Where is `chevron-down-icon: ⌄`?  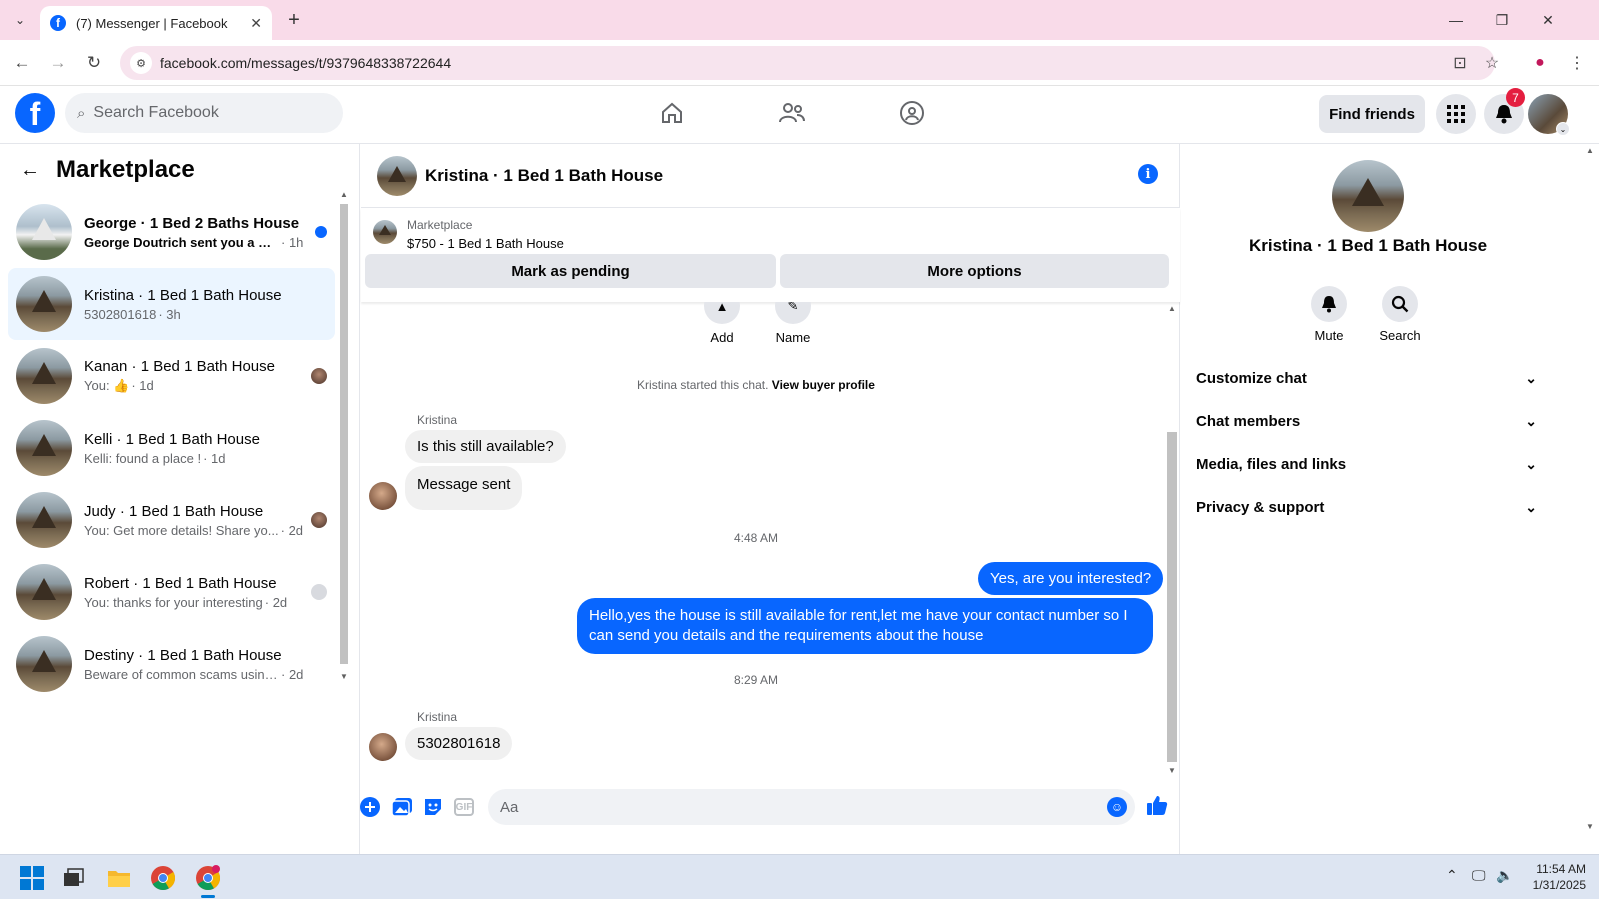 chevron-down-icon: ⌄ is located at coordinates (1531, 377).